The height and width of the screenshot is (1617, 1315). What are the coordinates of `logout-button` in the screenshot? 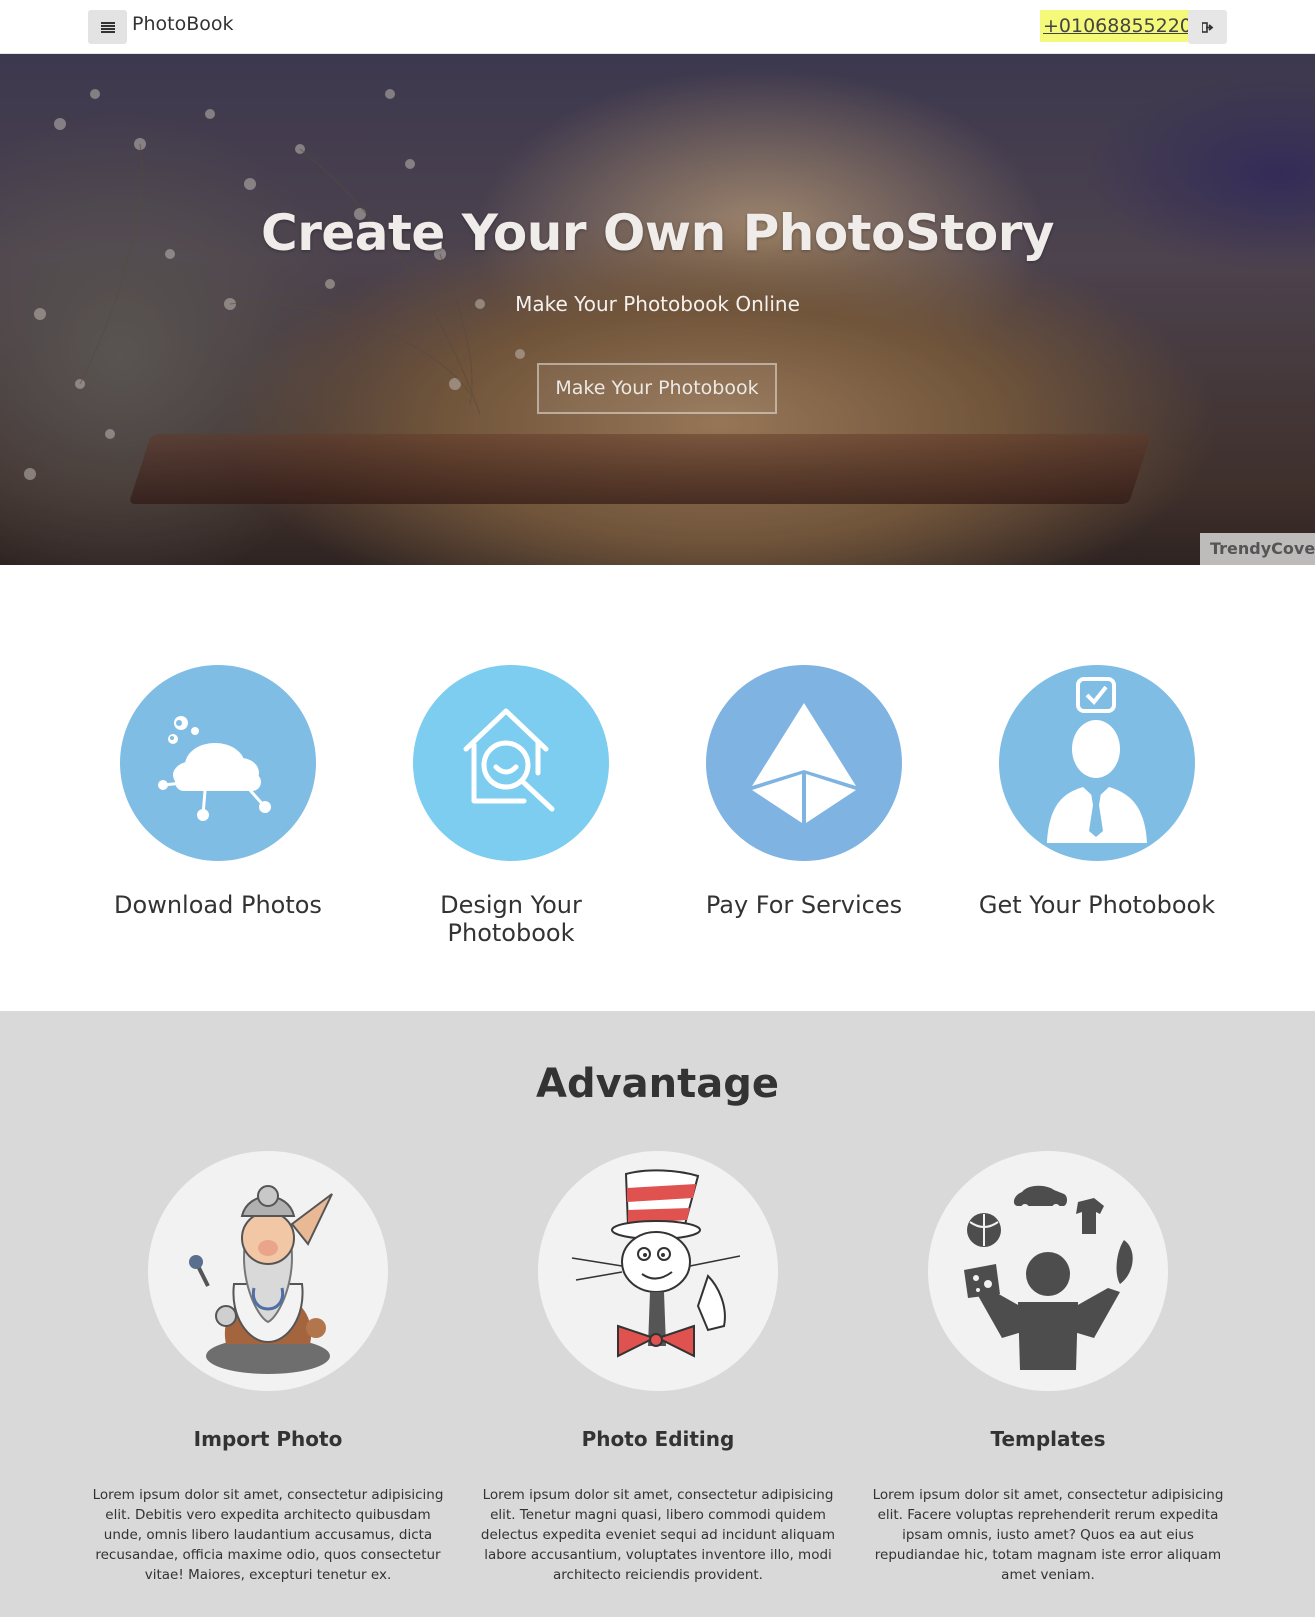 It's located at (1207, 27).